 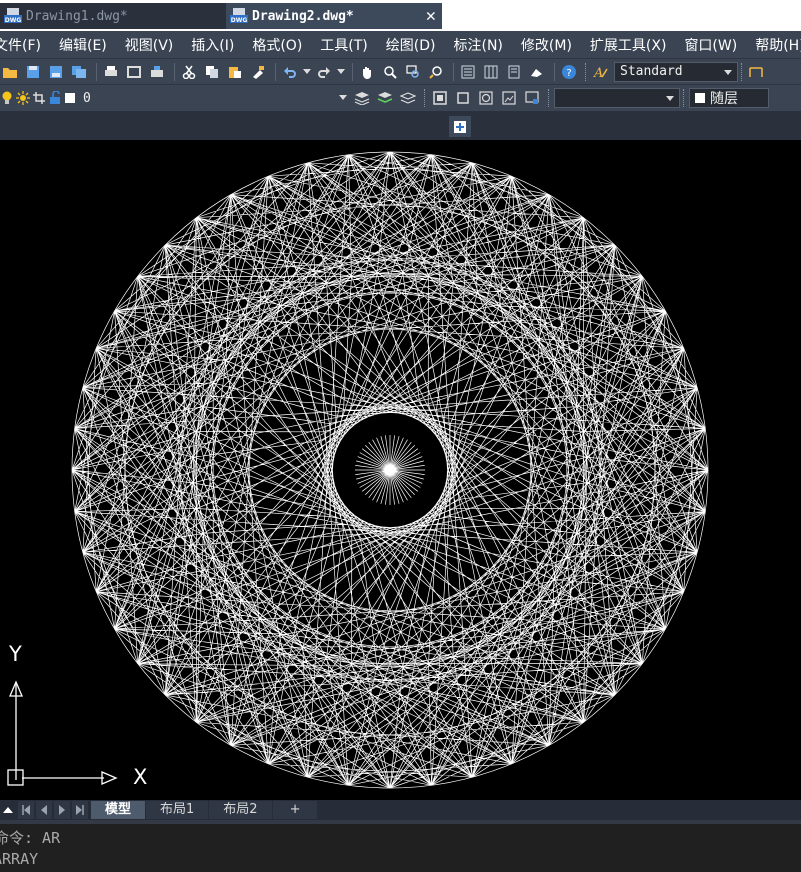 I want to click on layers-toolbar: 0 随层, so click(x=400, y=97).